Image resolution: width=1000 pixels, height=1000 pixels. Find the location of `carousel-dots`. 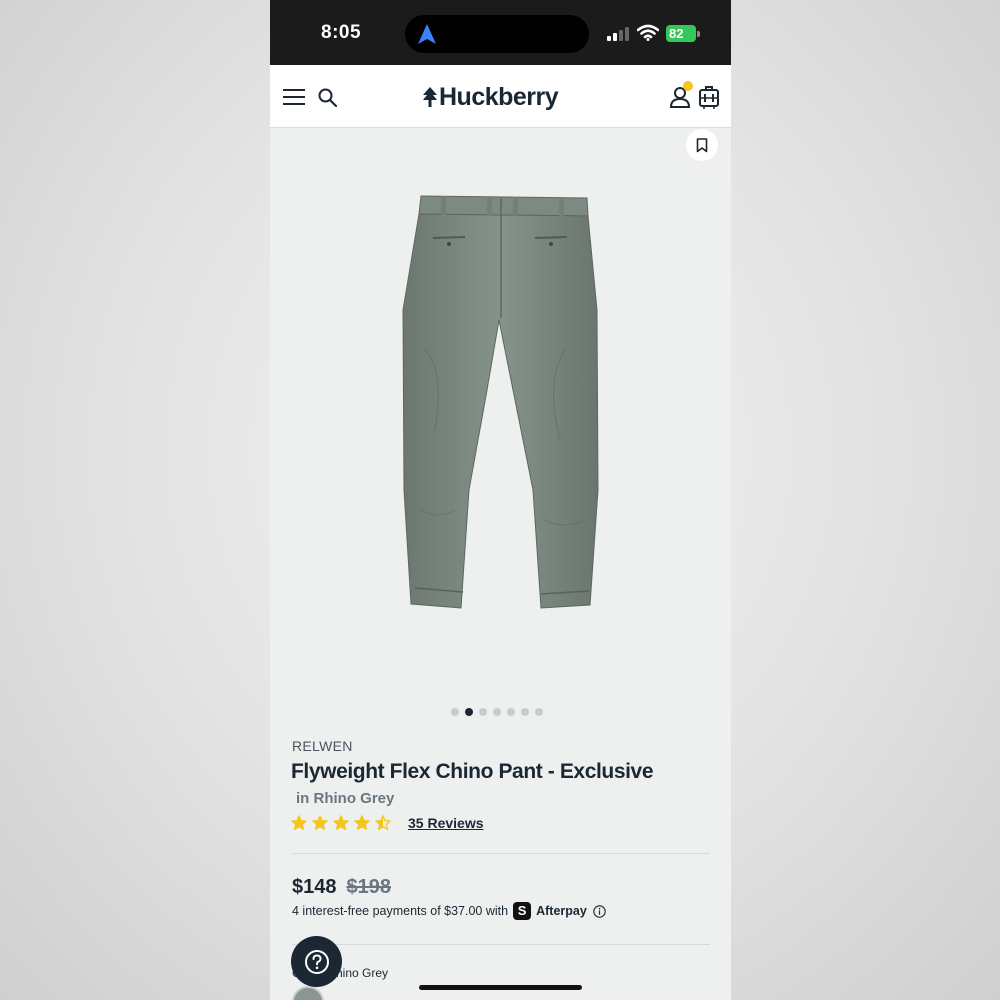

carousel-dots is located at coordinates (497, 713).